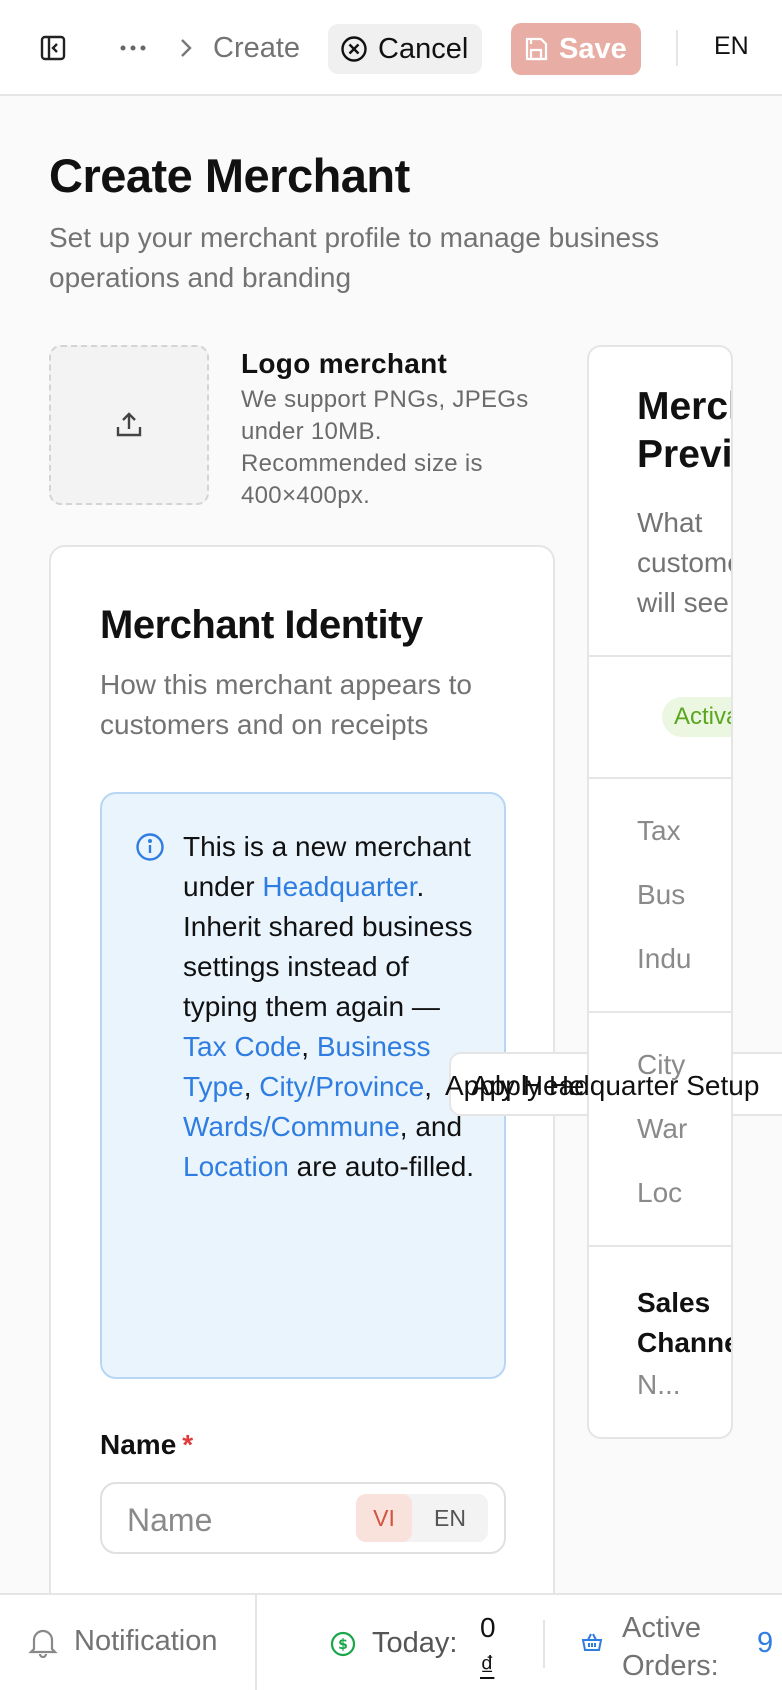 The height and width of the screenshot is (1690, 782). What do you see at coordinates (696, 717) in the screenshot?
I see `status-badge: Activated` at bounding box center [696, 717].